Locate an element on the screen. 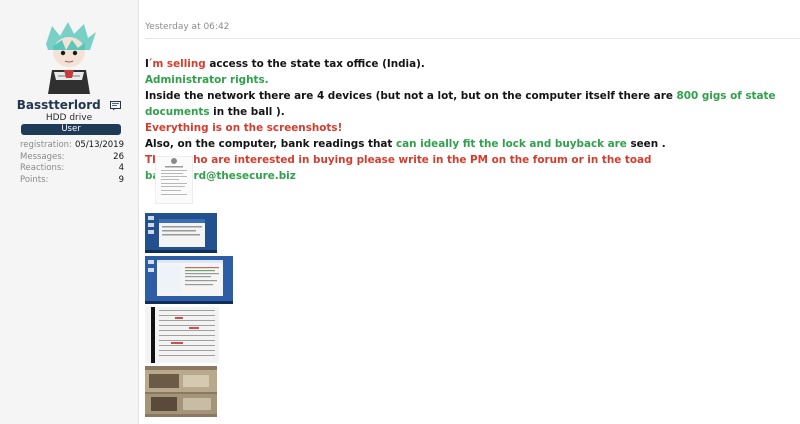 The width and height of the screenshot is (800, 424). avatar is located at coordinates (69, 57).